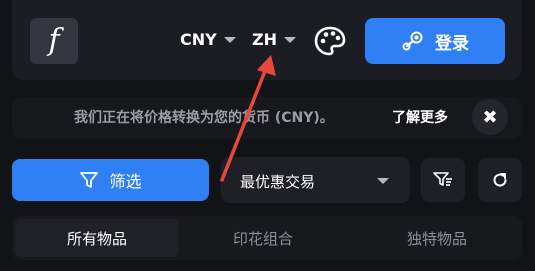 This screenshot has height=271, width=535. I want to click on close-icon: ✖, so click(490, 117).